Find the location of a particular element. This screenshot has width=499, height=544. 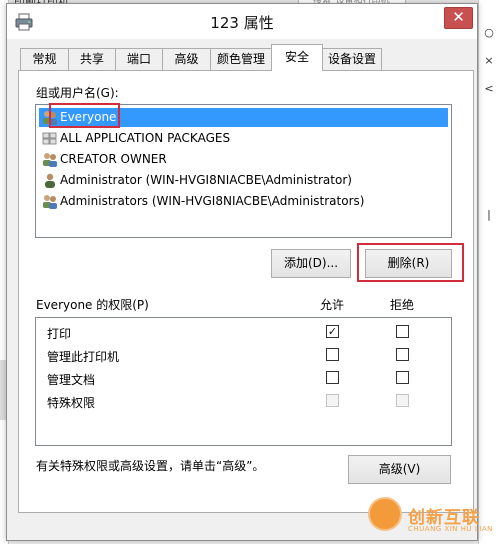

tab-advanced: 高级 is located at coordinates (186, 59).